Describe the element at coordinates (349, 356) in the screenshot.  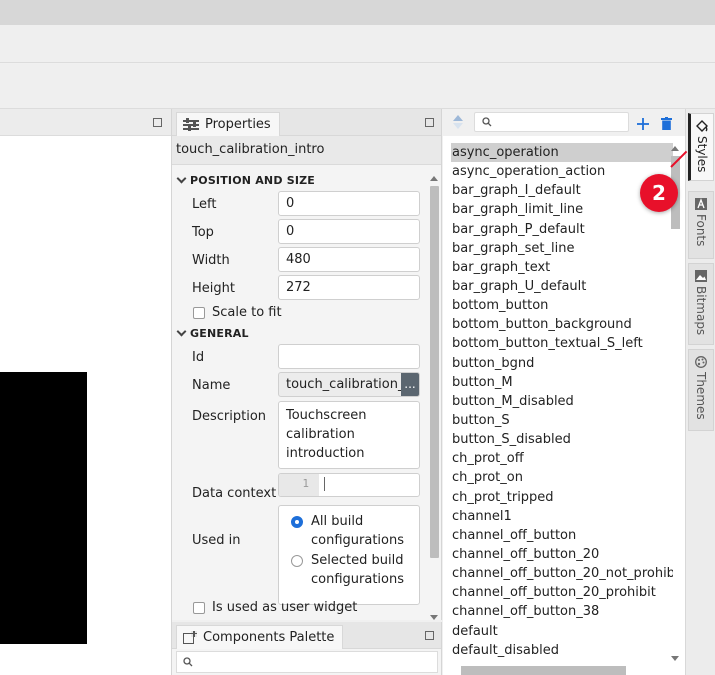
I see `id-field` at that location.